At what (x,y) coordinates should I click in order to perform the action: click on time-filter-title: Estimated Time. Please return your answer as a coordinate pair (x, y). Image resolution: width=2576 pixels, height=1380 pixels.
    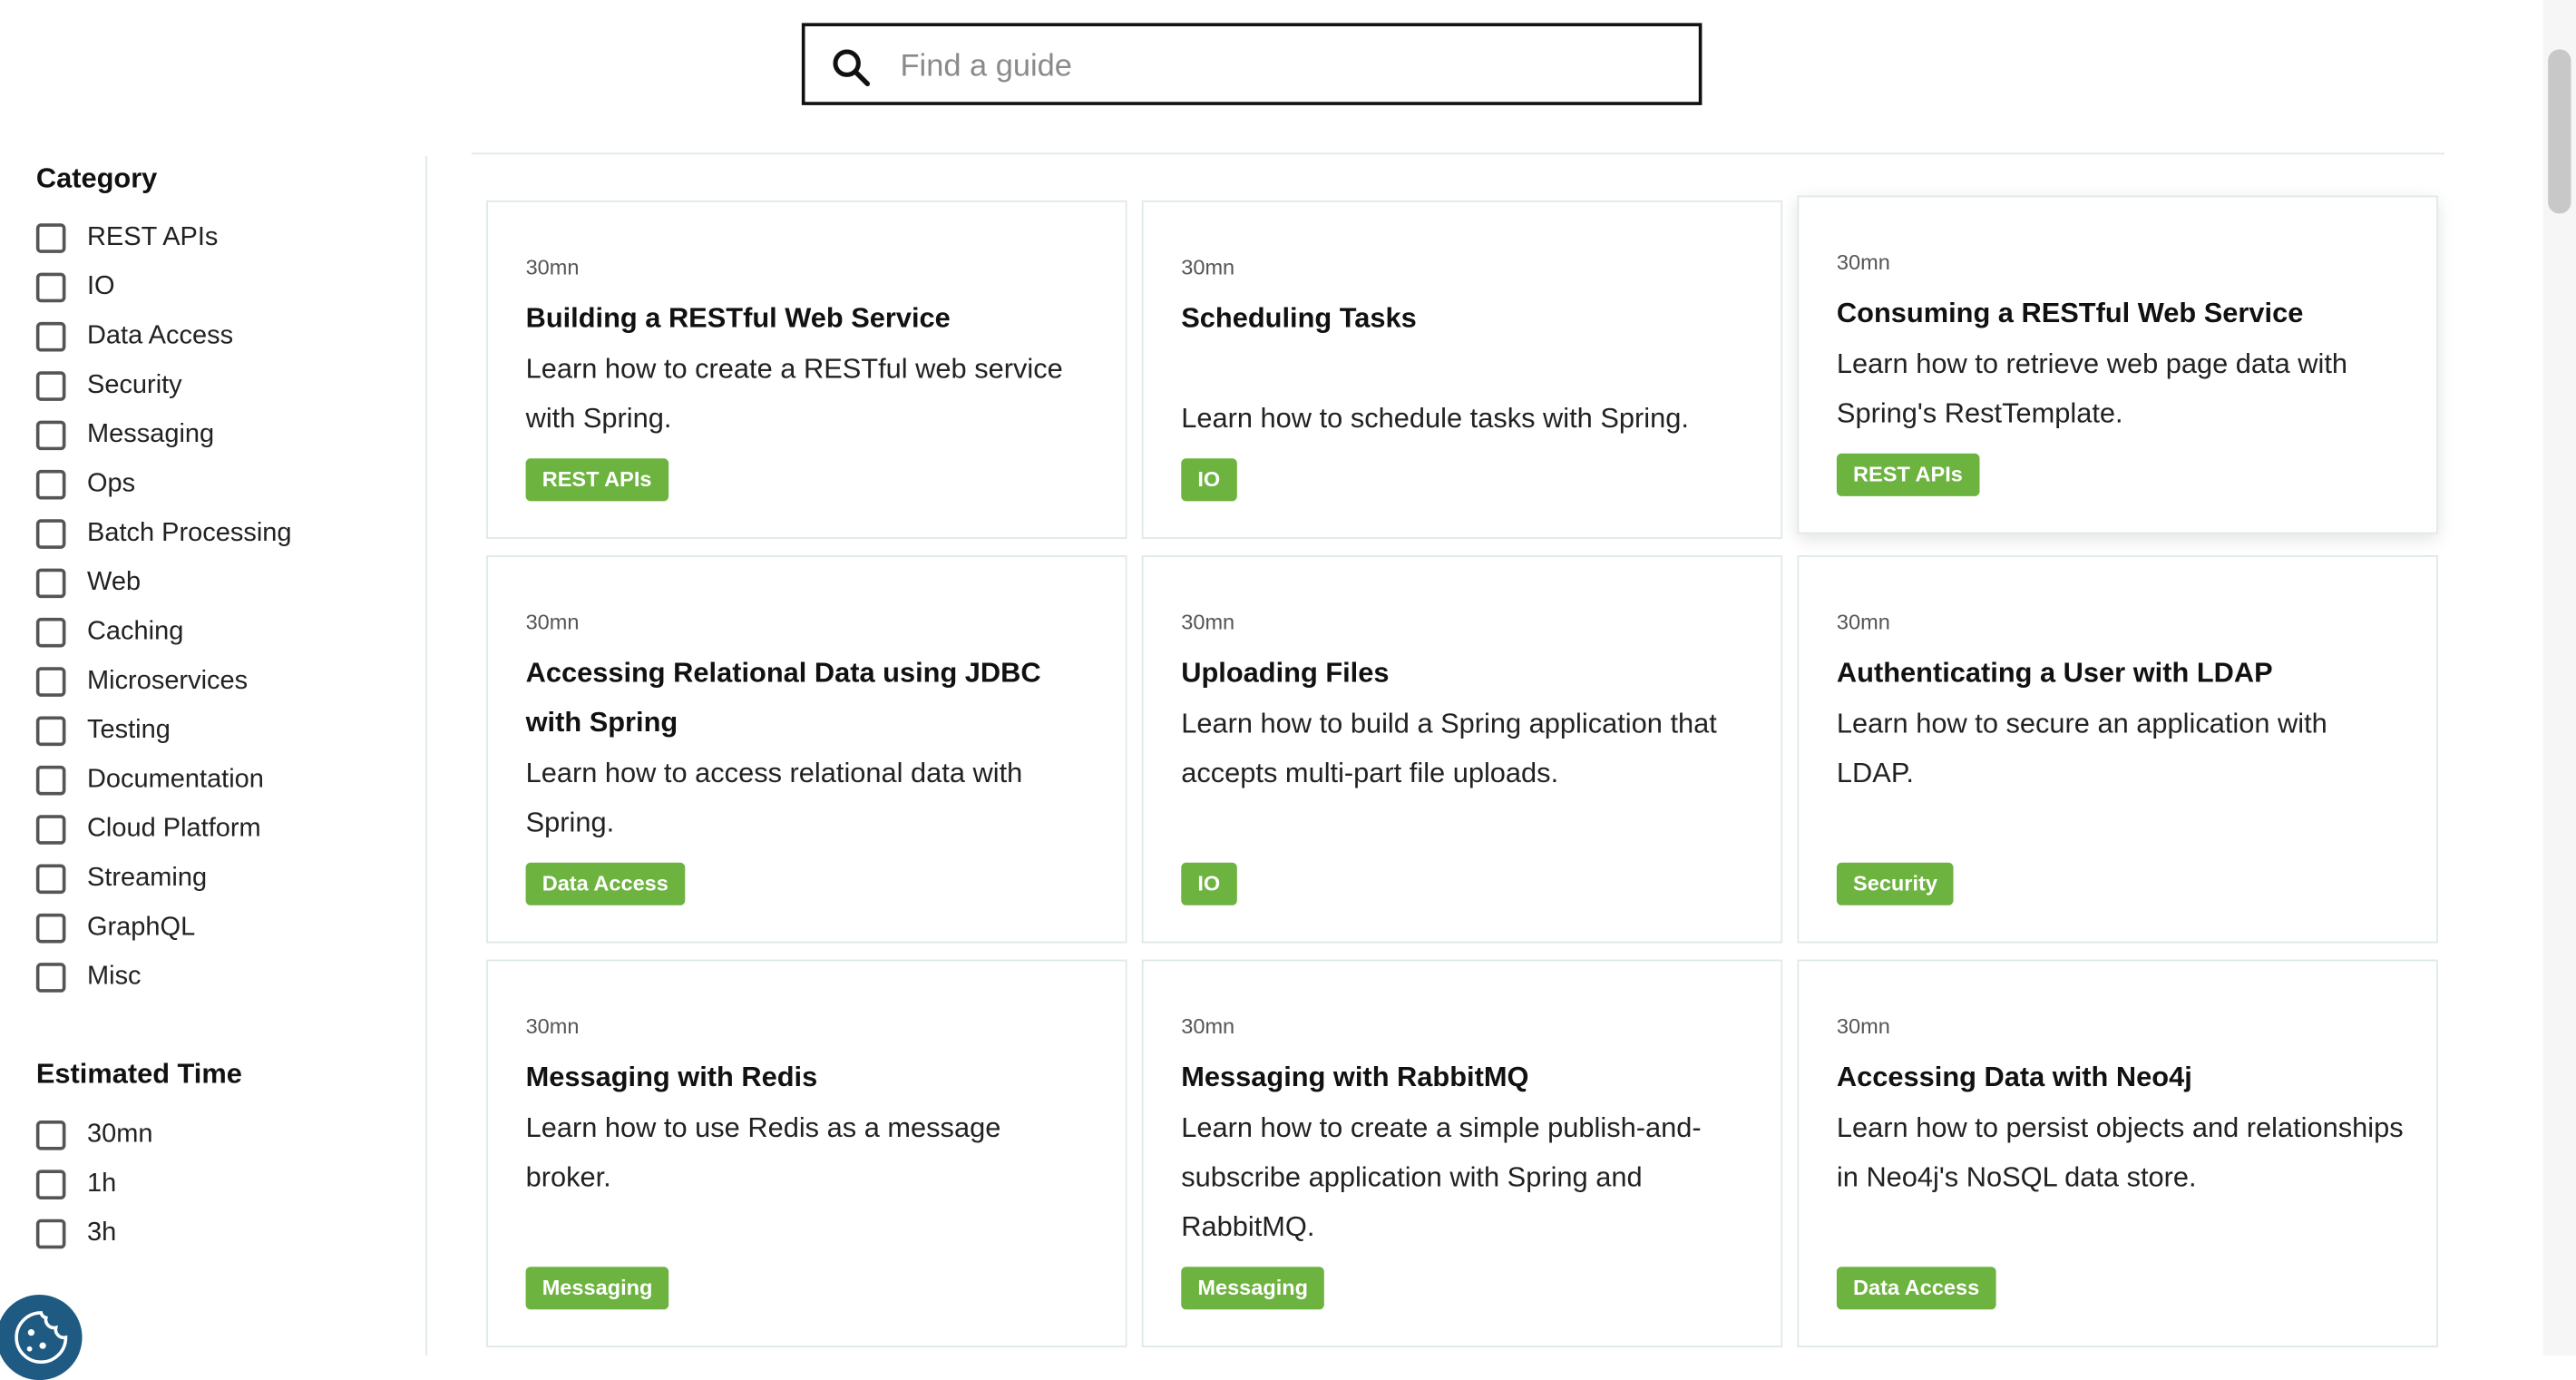
    Looking at the image, I should click on (138, 1074).